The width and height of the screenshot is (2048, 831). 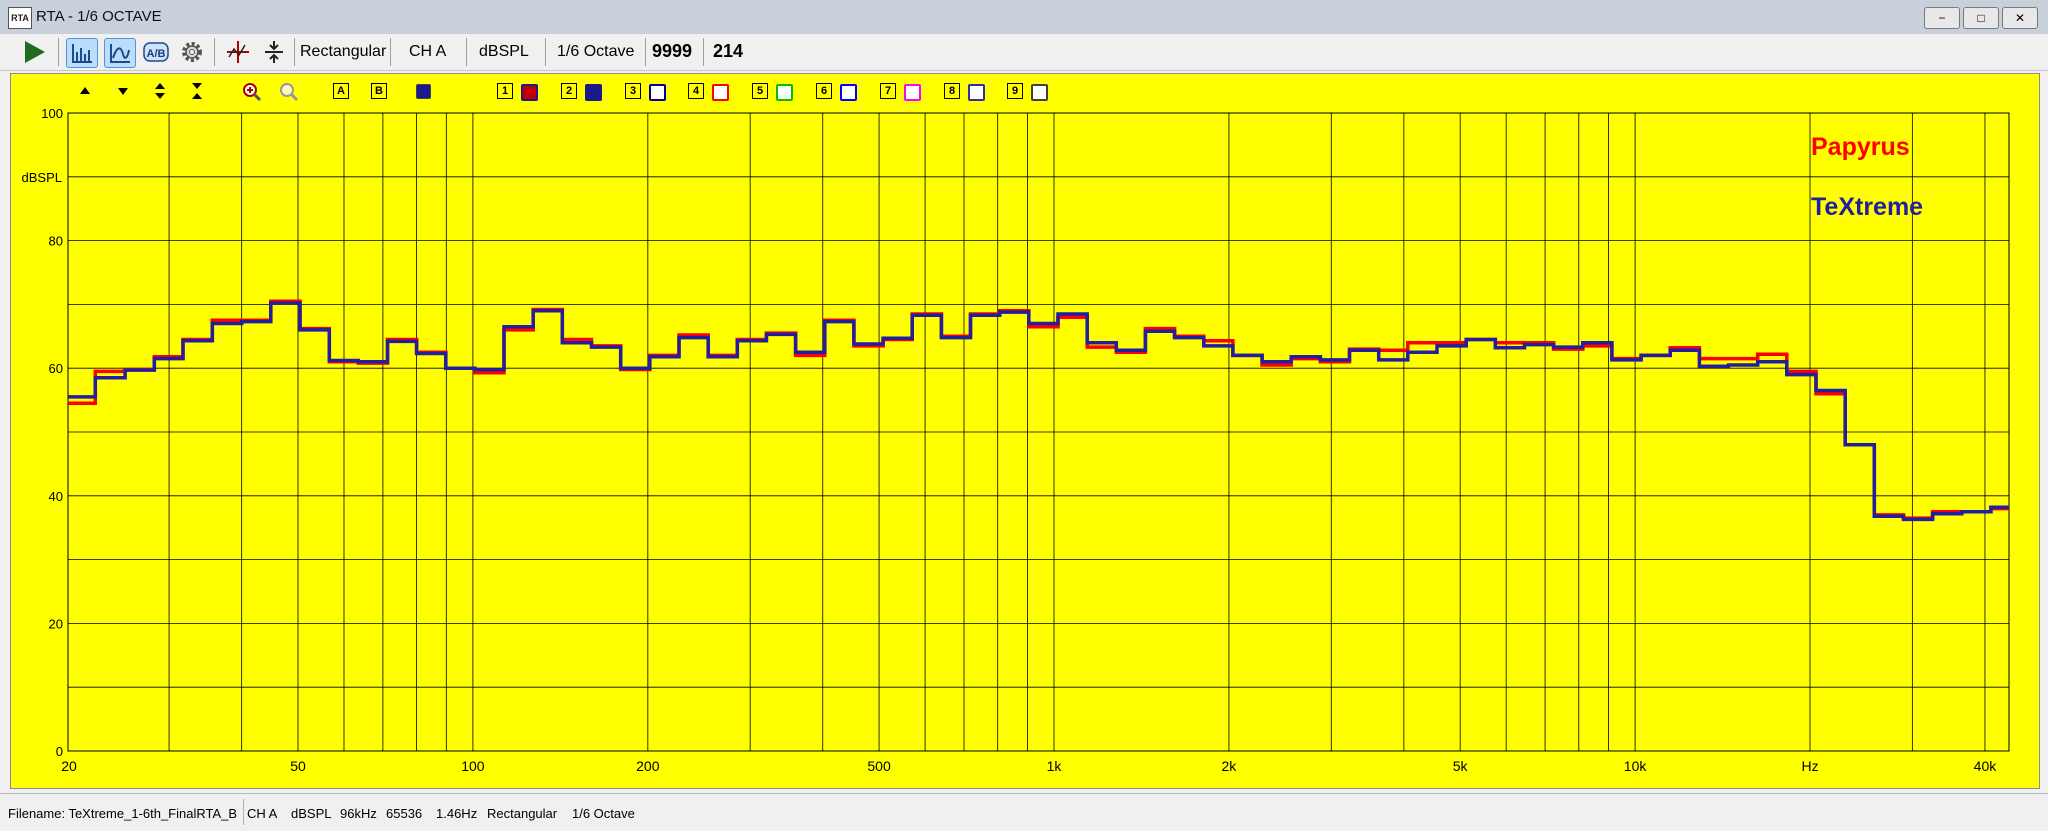 I want to click on x-tick-label: Hz, so click(x=1809, y=766).